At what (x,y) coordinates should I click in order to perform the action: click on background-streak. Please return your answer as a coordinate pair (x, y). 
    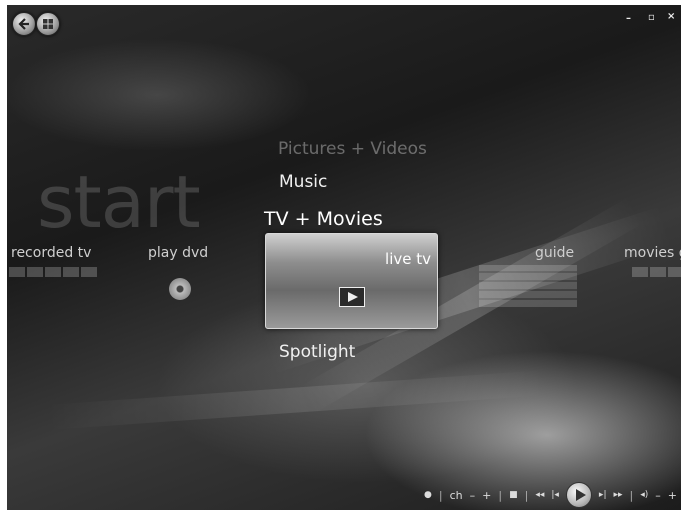
    Looking at the image, I should click on (296, 400).